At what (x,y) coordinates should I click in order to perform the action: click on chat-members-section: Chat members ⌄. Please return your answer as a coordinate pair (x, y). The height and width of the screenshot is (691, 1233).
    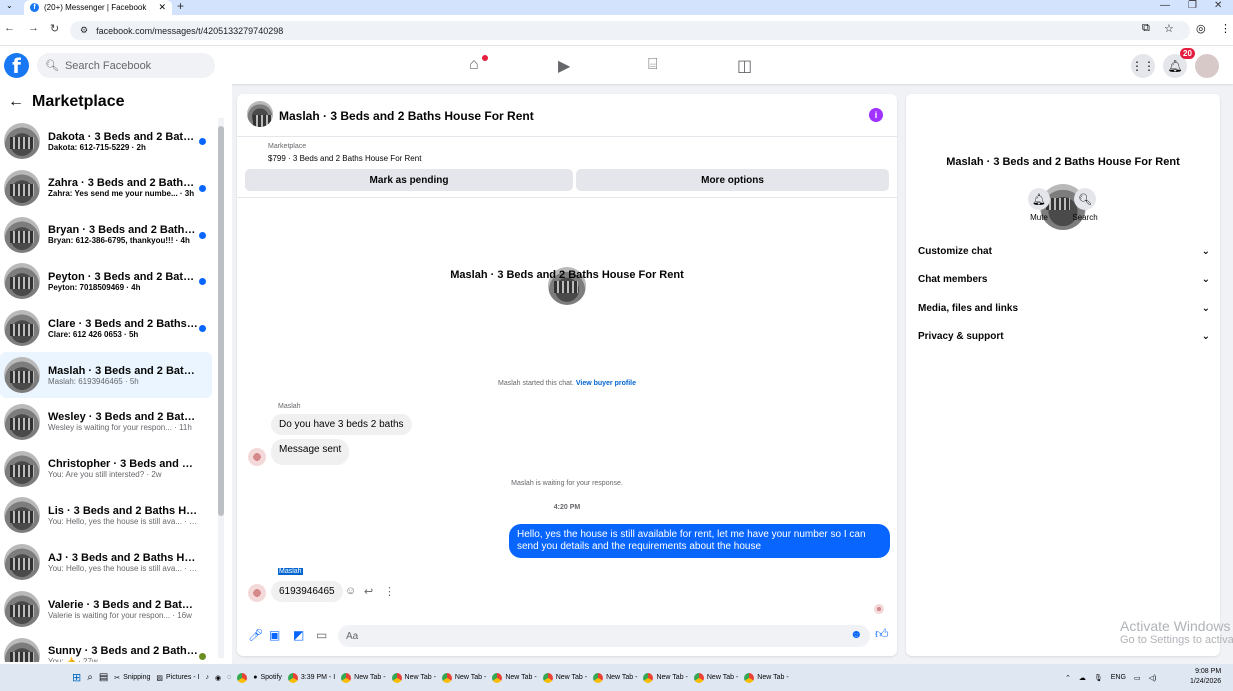
    Looking at the image, I should click on (1064, 279).